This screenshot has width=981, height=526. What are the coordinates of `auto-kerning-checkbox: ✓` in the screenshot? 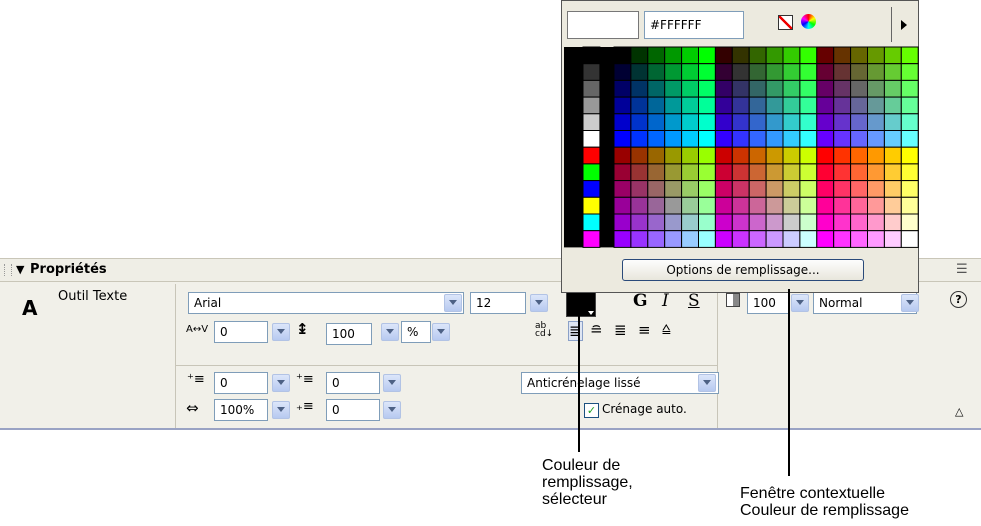 It's located at (591, 410).